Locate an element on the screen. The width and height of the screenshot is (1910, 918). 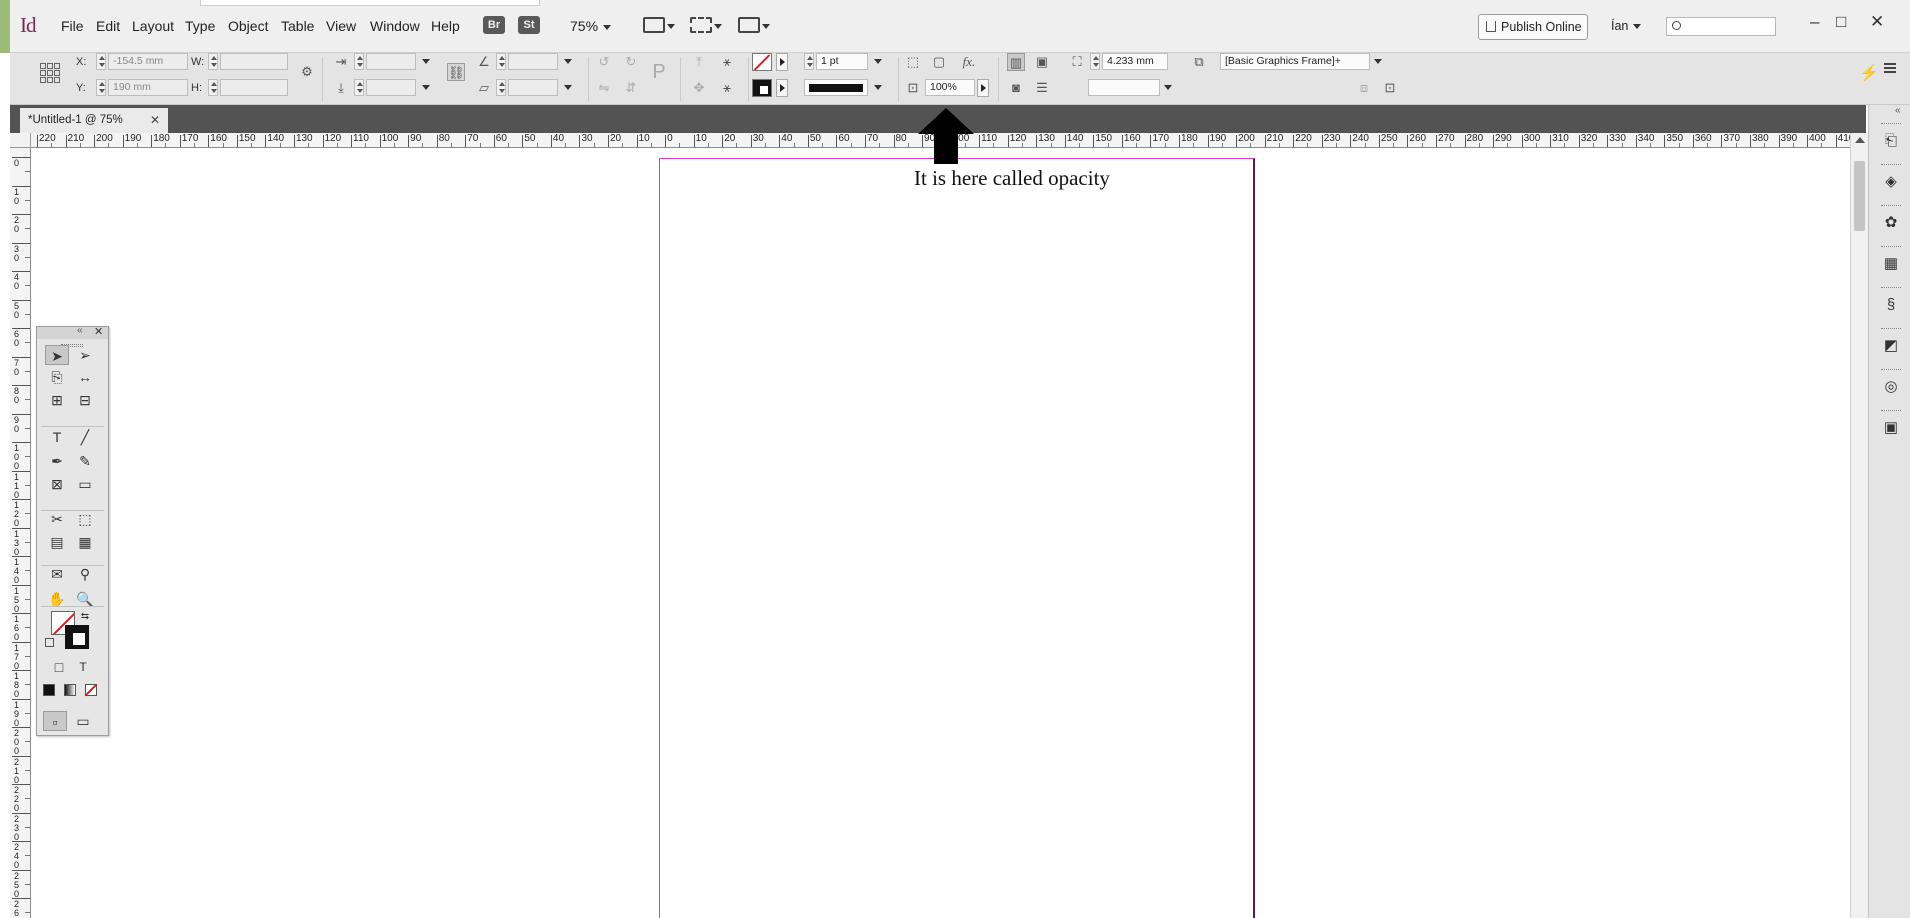
cc-libraries-panel-icon: ◎ is located at coordinates (1891, 387).